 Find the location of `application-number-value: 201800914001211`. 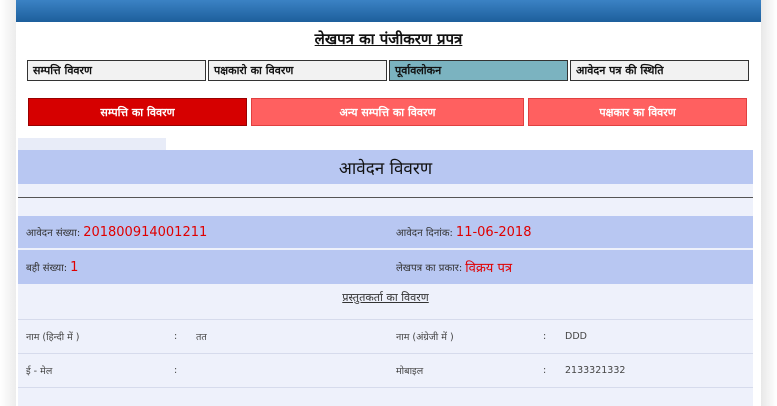

application-number-value: 201800914001211 is located at coordinates (145, 232).